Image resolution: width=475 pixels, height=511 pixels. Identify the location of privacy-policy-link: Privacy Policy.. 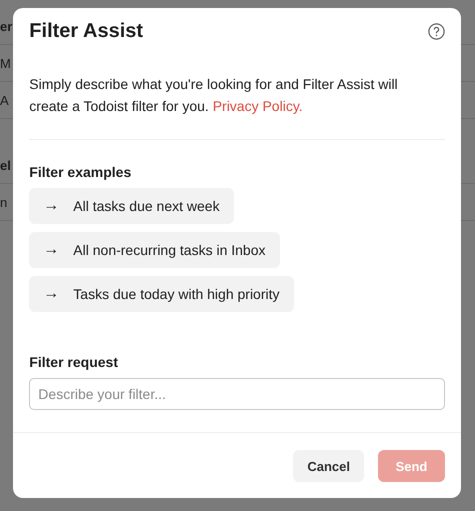
(257, 106).